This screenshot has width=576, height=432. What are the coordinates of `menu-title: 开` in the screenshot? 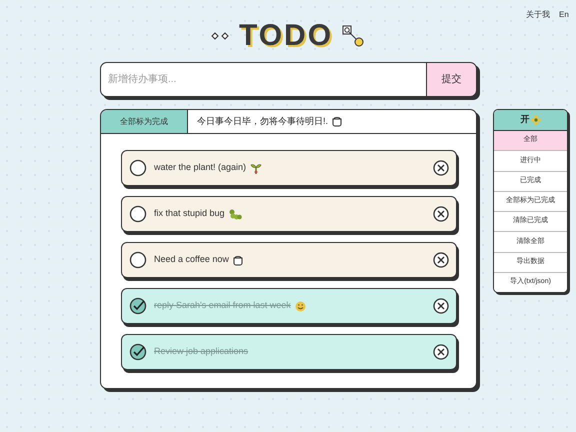 It's located at (525, 119).